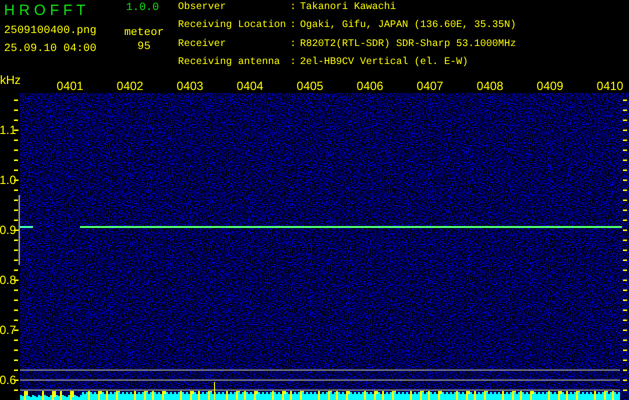 The width and height of the screenshot is (629, 400). Describe the element at coordinates (70, 86) in the screenshot. I see `time-label: 0401` at that location.